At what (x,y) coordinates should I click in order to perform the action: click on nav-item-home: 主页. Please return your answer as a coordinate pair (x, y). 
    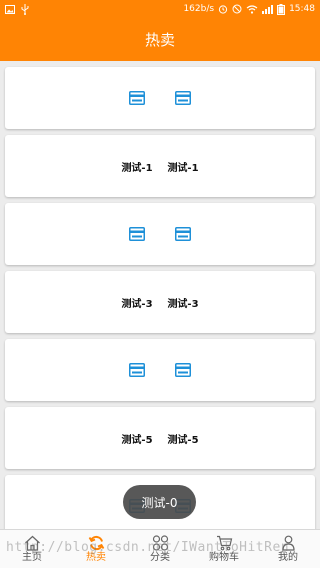
    Looking at the image, I should click on (32, 549).